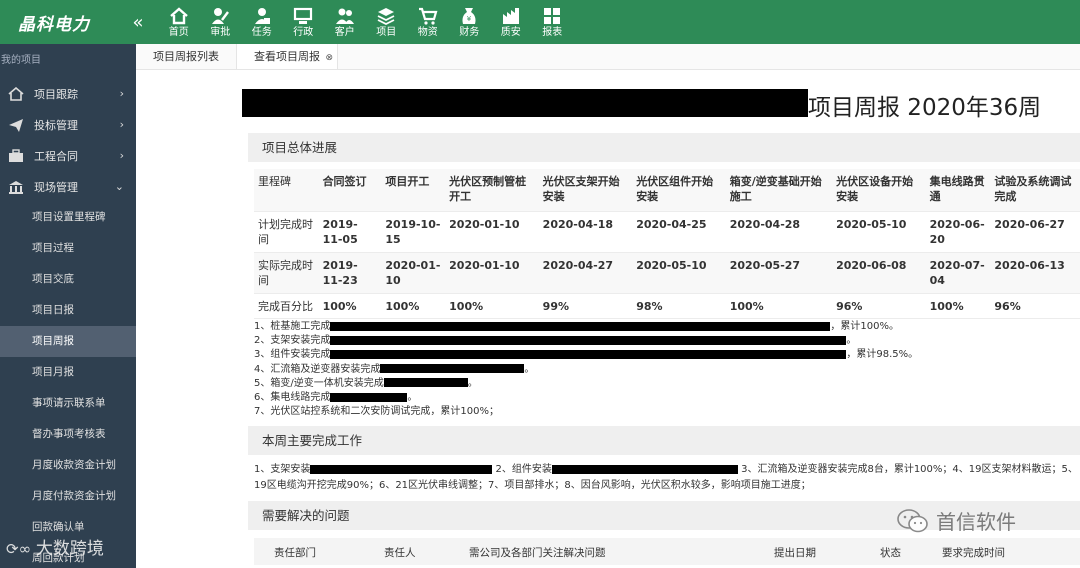 This screenshot has height=568, width=1080. I want to click on progress-note: 5、箱变/逆变一体机安装完成 。, so click(586, 384).